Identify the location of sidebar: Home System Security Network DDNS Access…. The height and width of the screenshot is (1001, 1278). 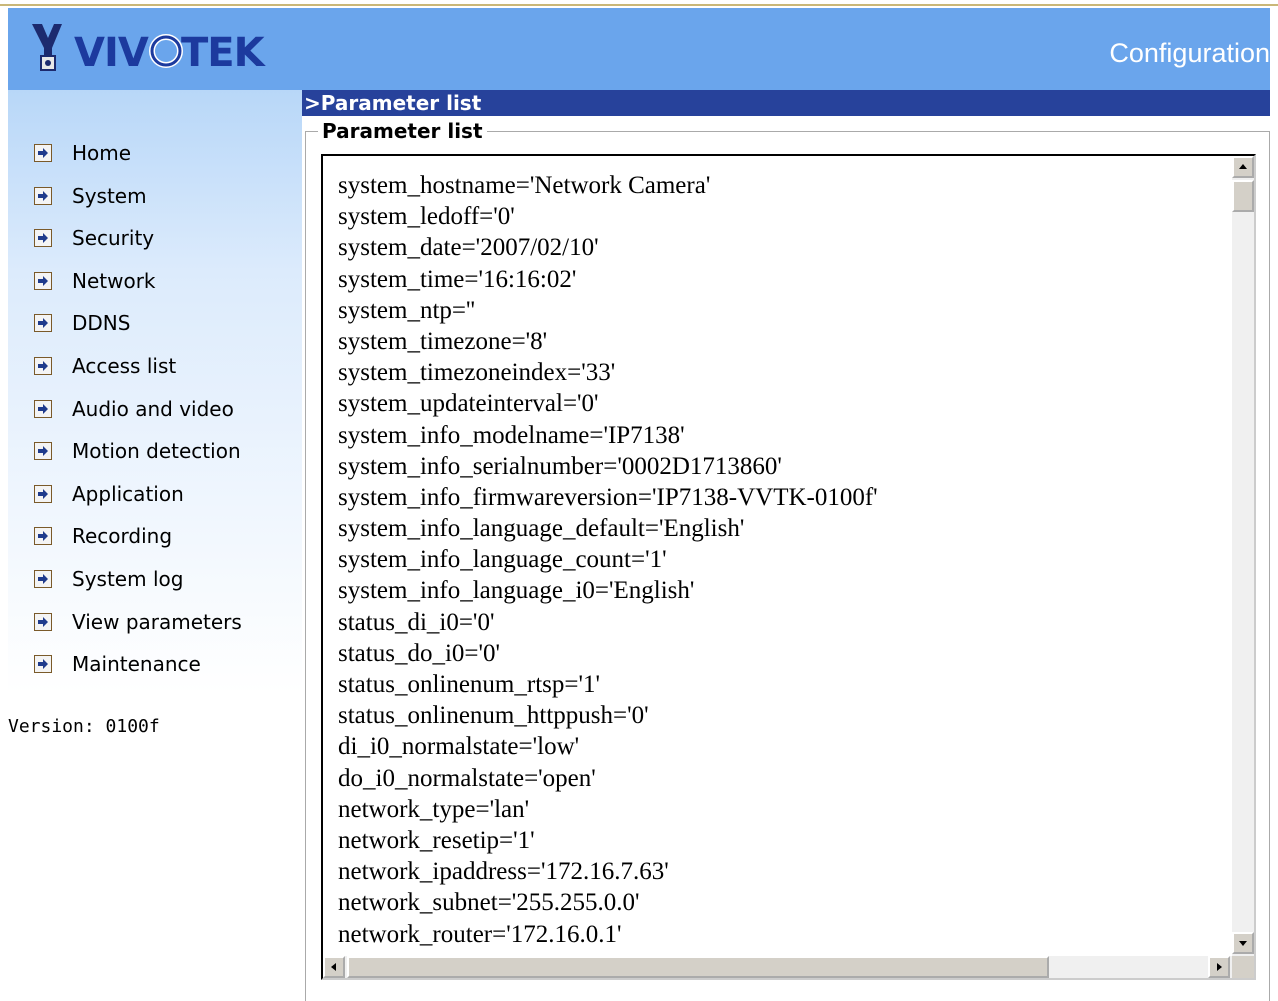
(155, 392).